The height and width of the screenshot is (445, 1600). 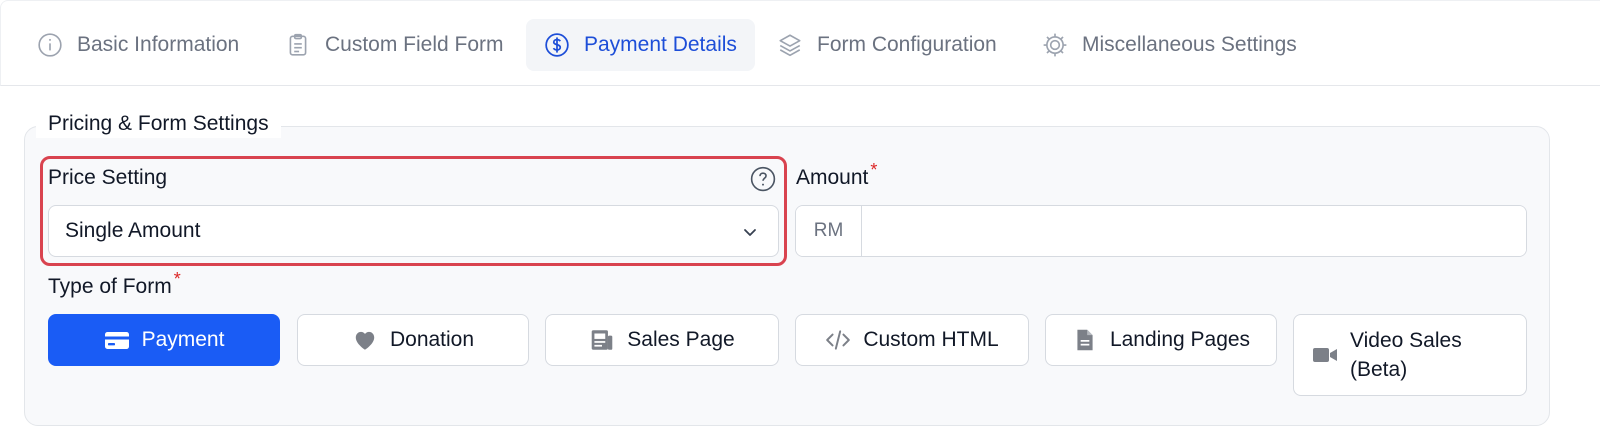 I want to click on form-type-donation-button: Donation, so click(x=413, y=340).